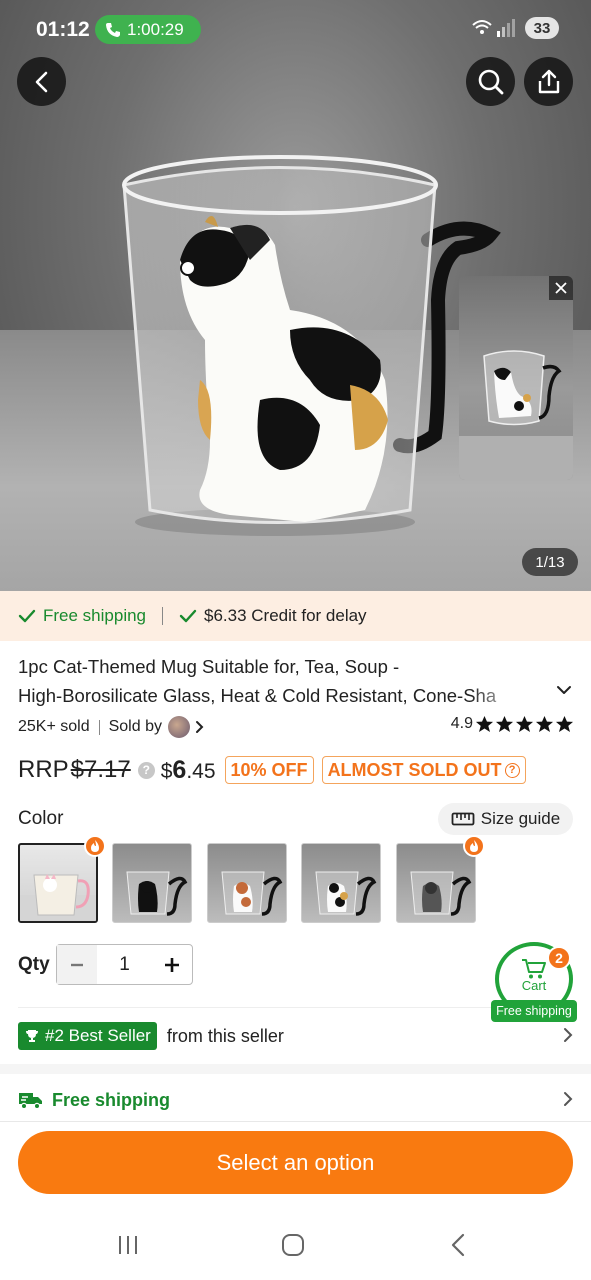 The image size is (591, 1280). I want to click on ongoing-call-pill: 1:00:29, so click(148, 29).